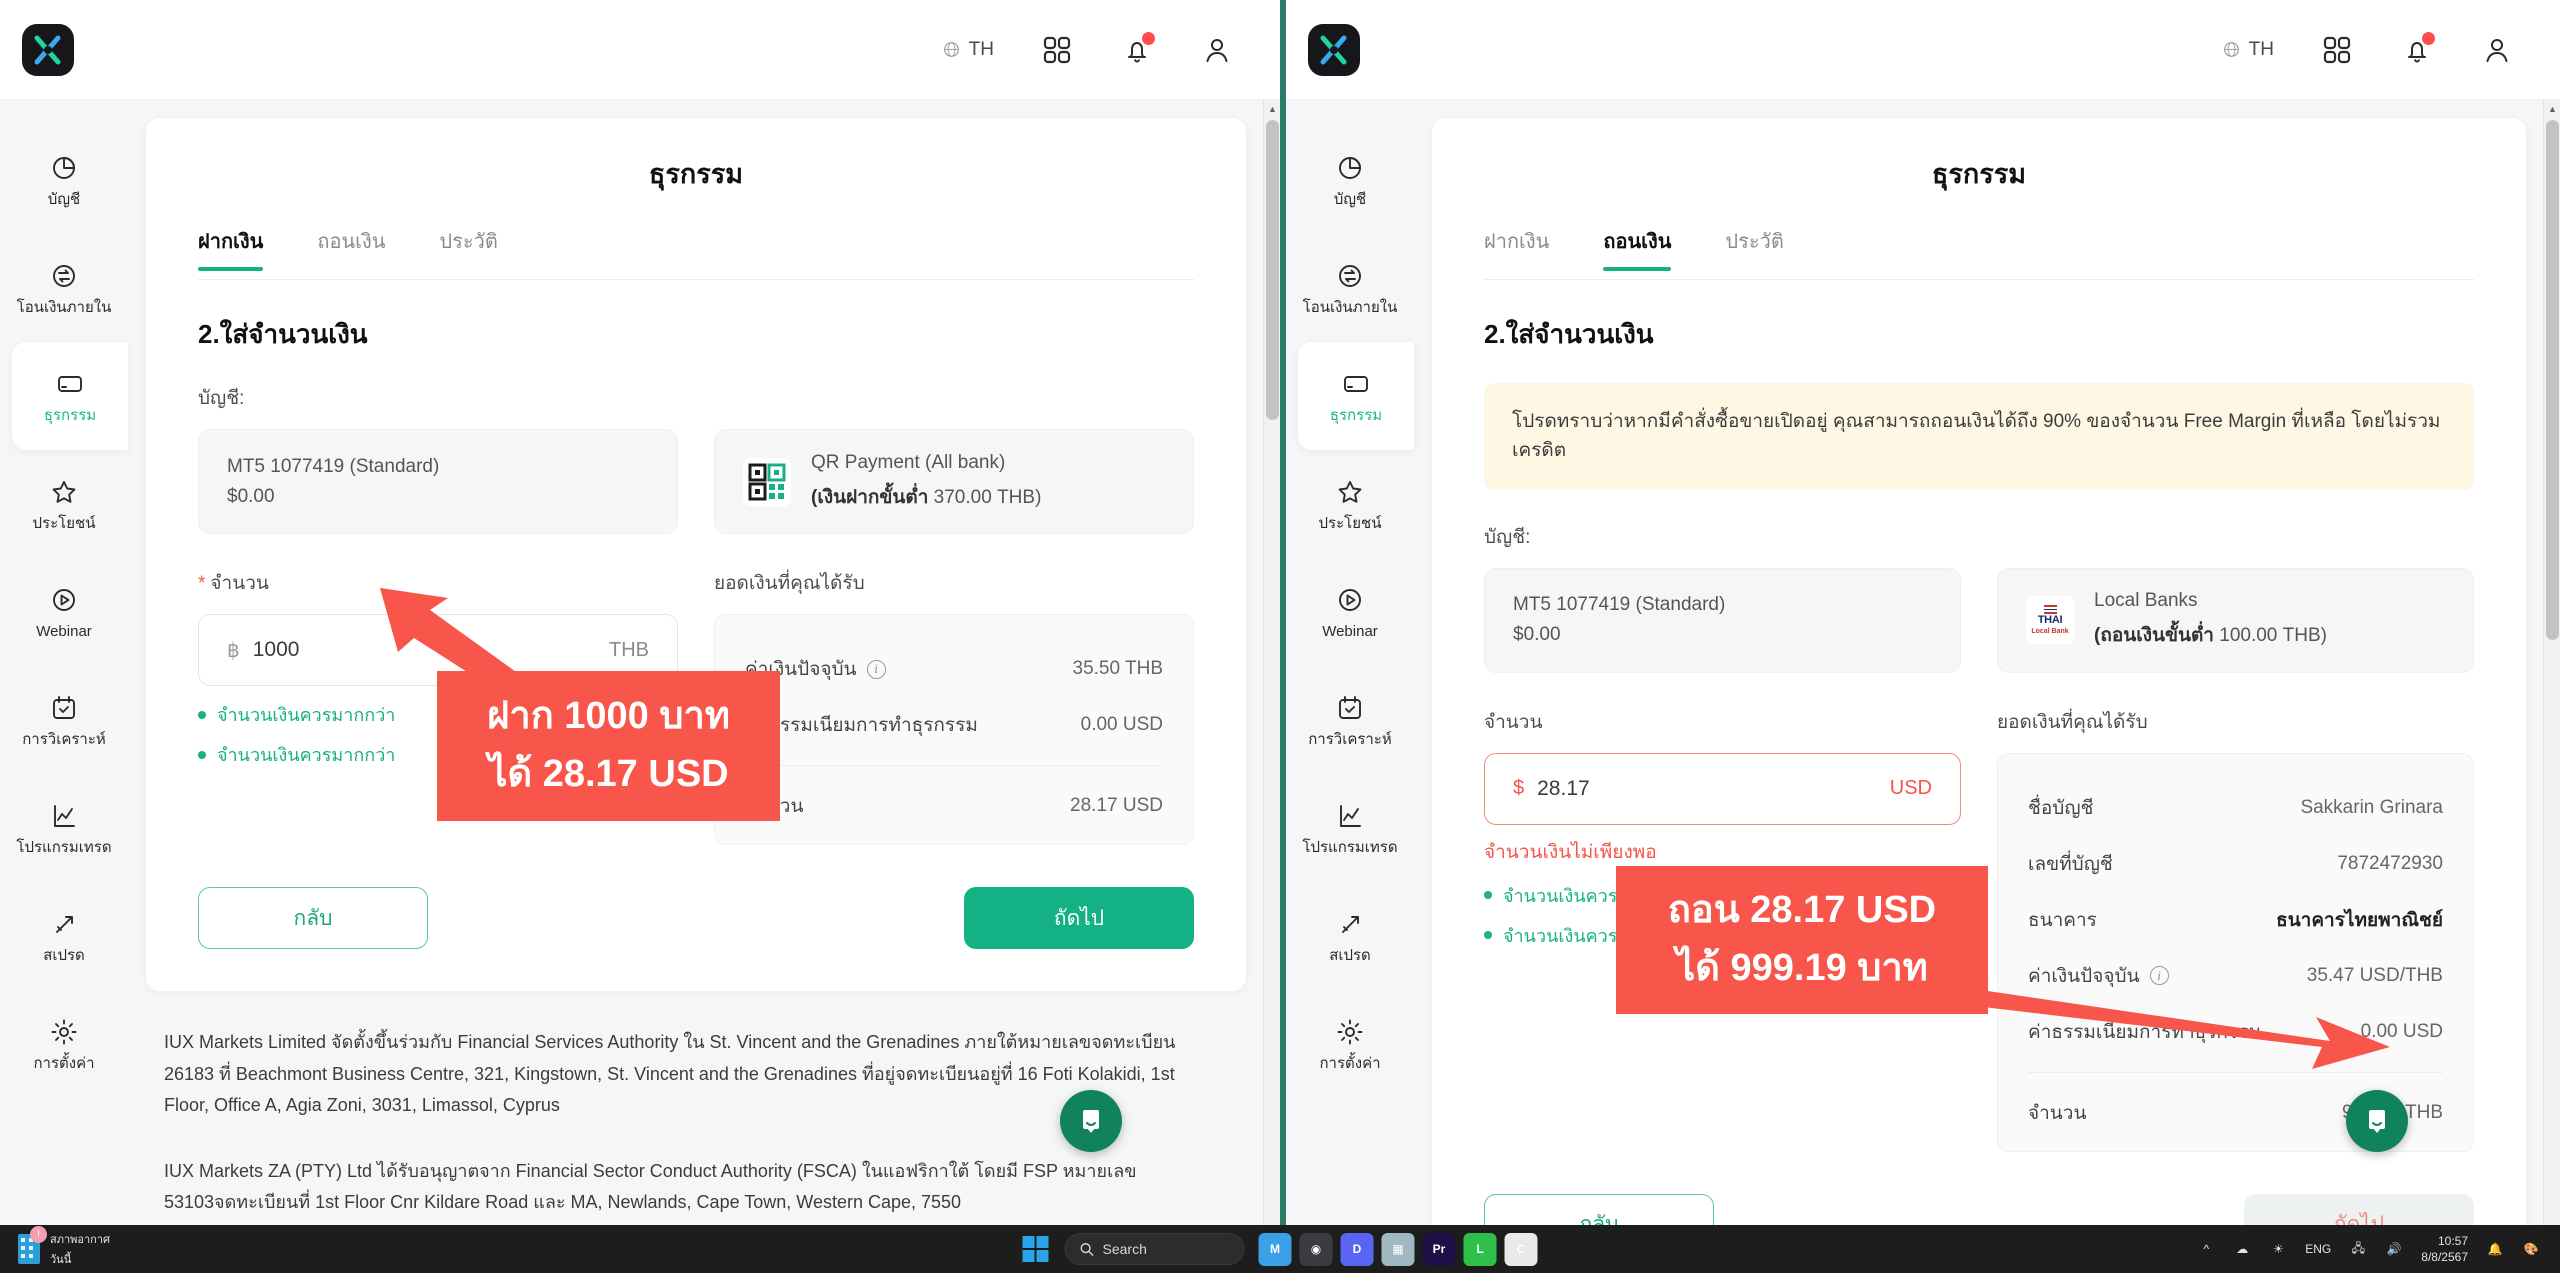  What do you see at coordinates (1350, 847) in the screenshot?
I see `sidebar-item-label: โปรแกรมเทรด` at bounding box center [1350, 847].